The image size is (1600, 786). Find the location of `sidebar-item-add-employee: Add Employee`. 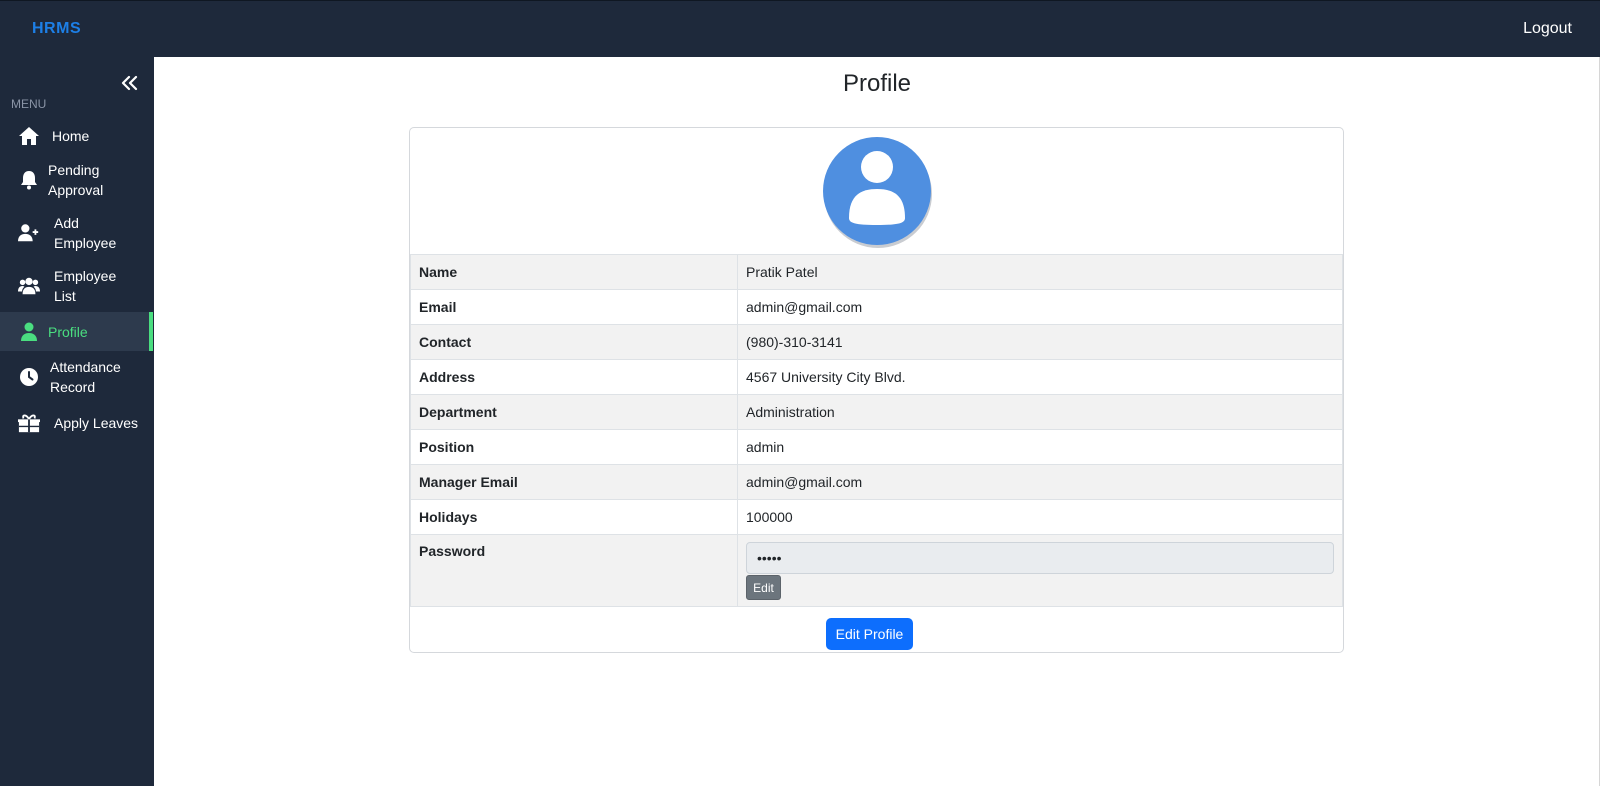

sidebar-item-add-employee: Add Employee is located at coordinates (76, 233).